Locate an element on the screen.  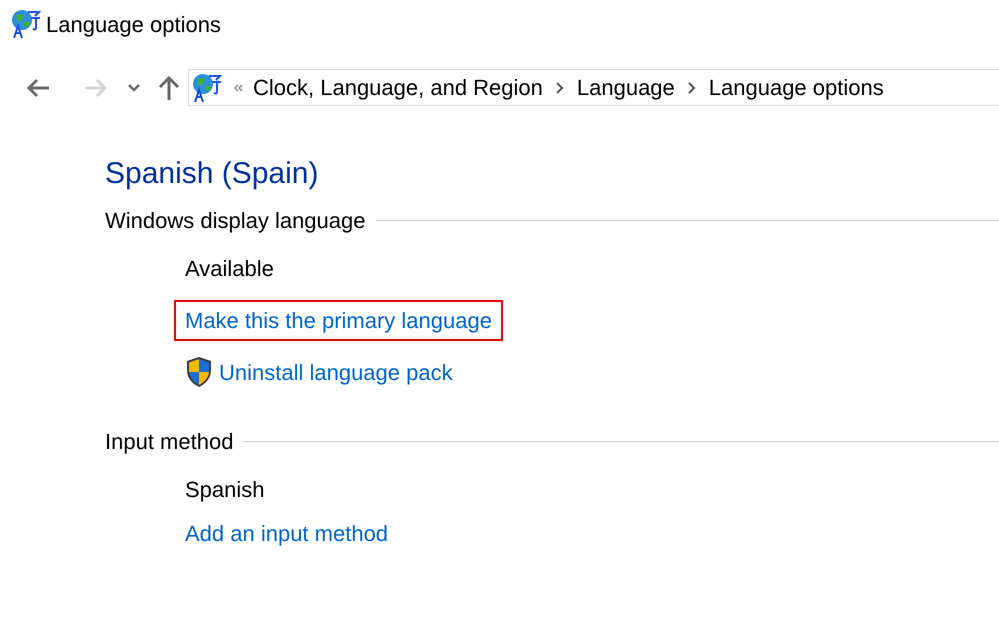
link: Make this the primary language is located at coordinates (338, 320).